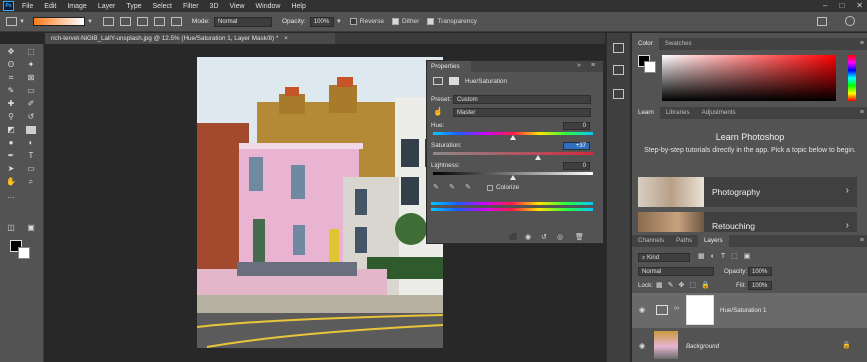  Describe the element at coordinates (431, 21) in the screenshot. I see `transparency-checkbox` at that location.